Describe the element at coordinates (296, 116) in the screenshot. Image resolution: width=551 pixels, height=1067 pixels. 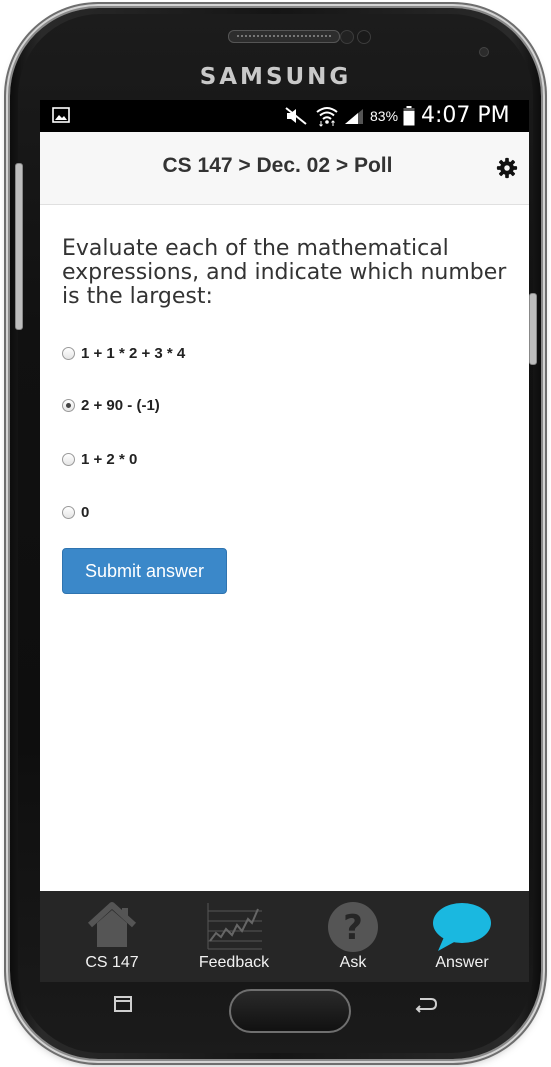
I see `mute-icon` at that location.